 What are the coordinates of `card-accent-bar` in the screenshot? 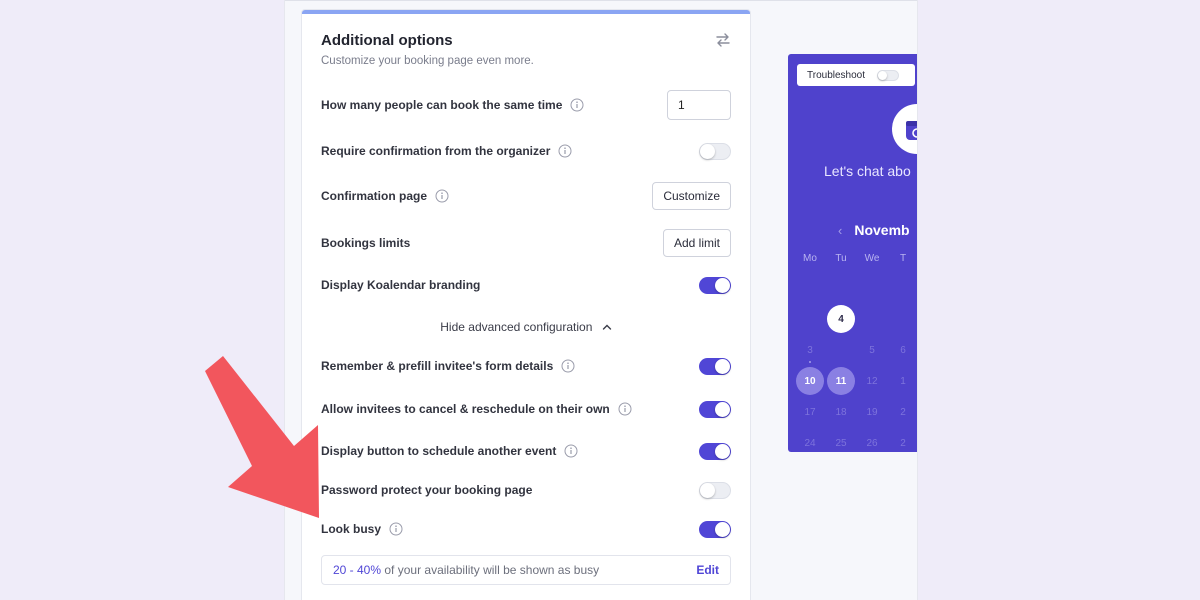 It's located at (526, 12).